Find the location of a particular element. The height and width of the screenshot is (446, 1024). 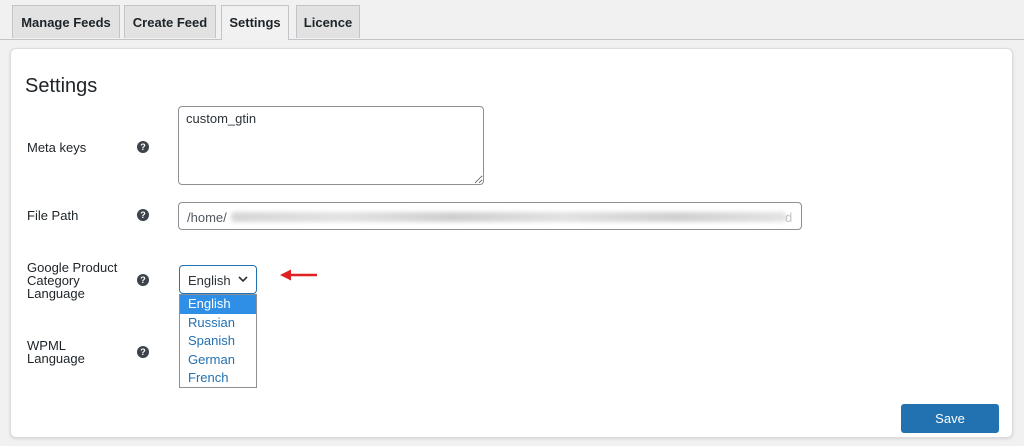

tab-create-feed: Create Feed is located at coordinates (170, 21).